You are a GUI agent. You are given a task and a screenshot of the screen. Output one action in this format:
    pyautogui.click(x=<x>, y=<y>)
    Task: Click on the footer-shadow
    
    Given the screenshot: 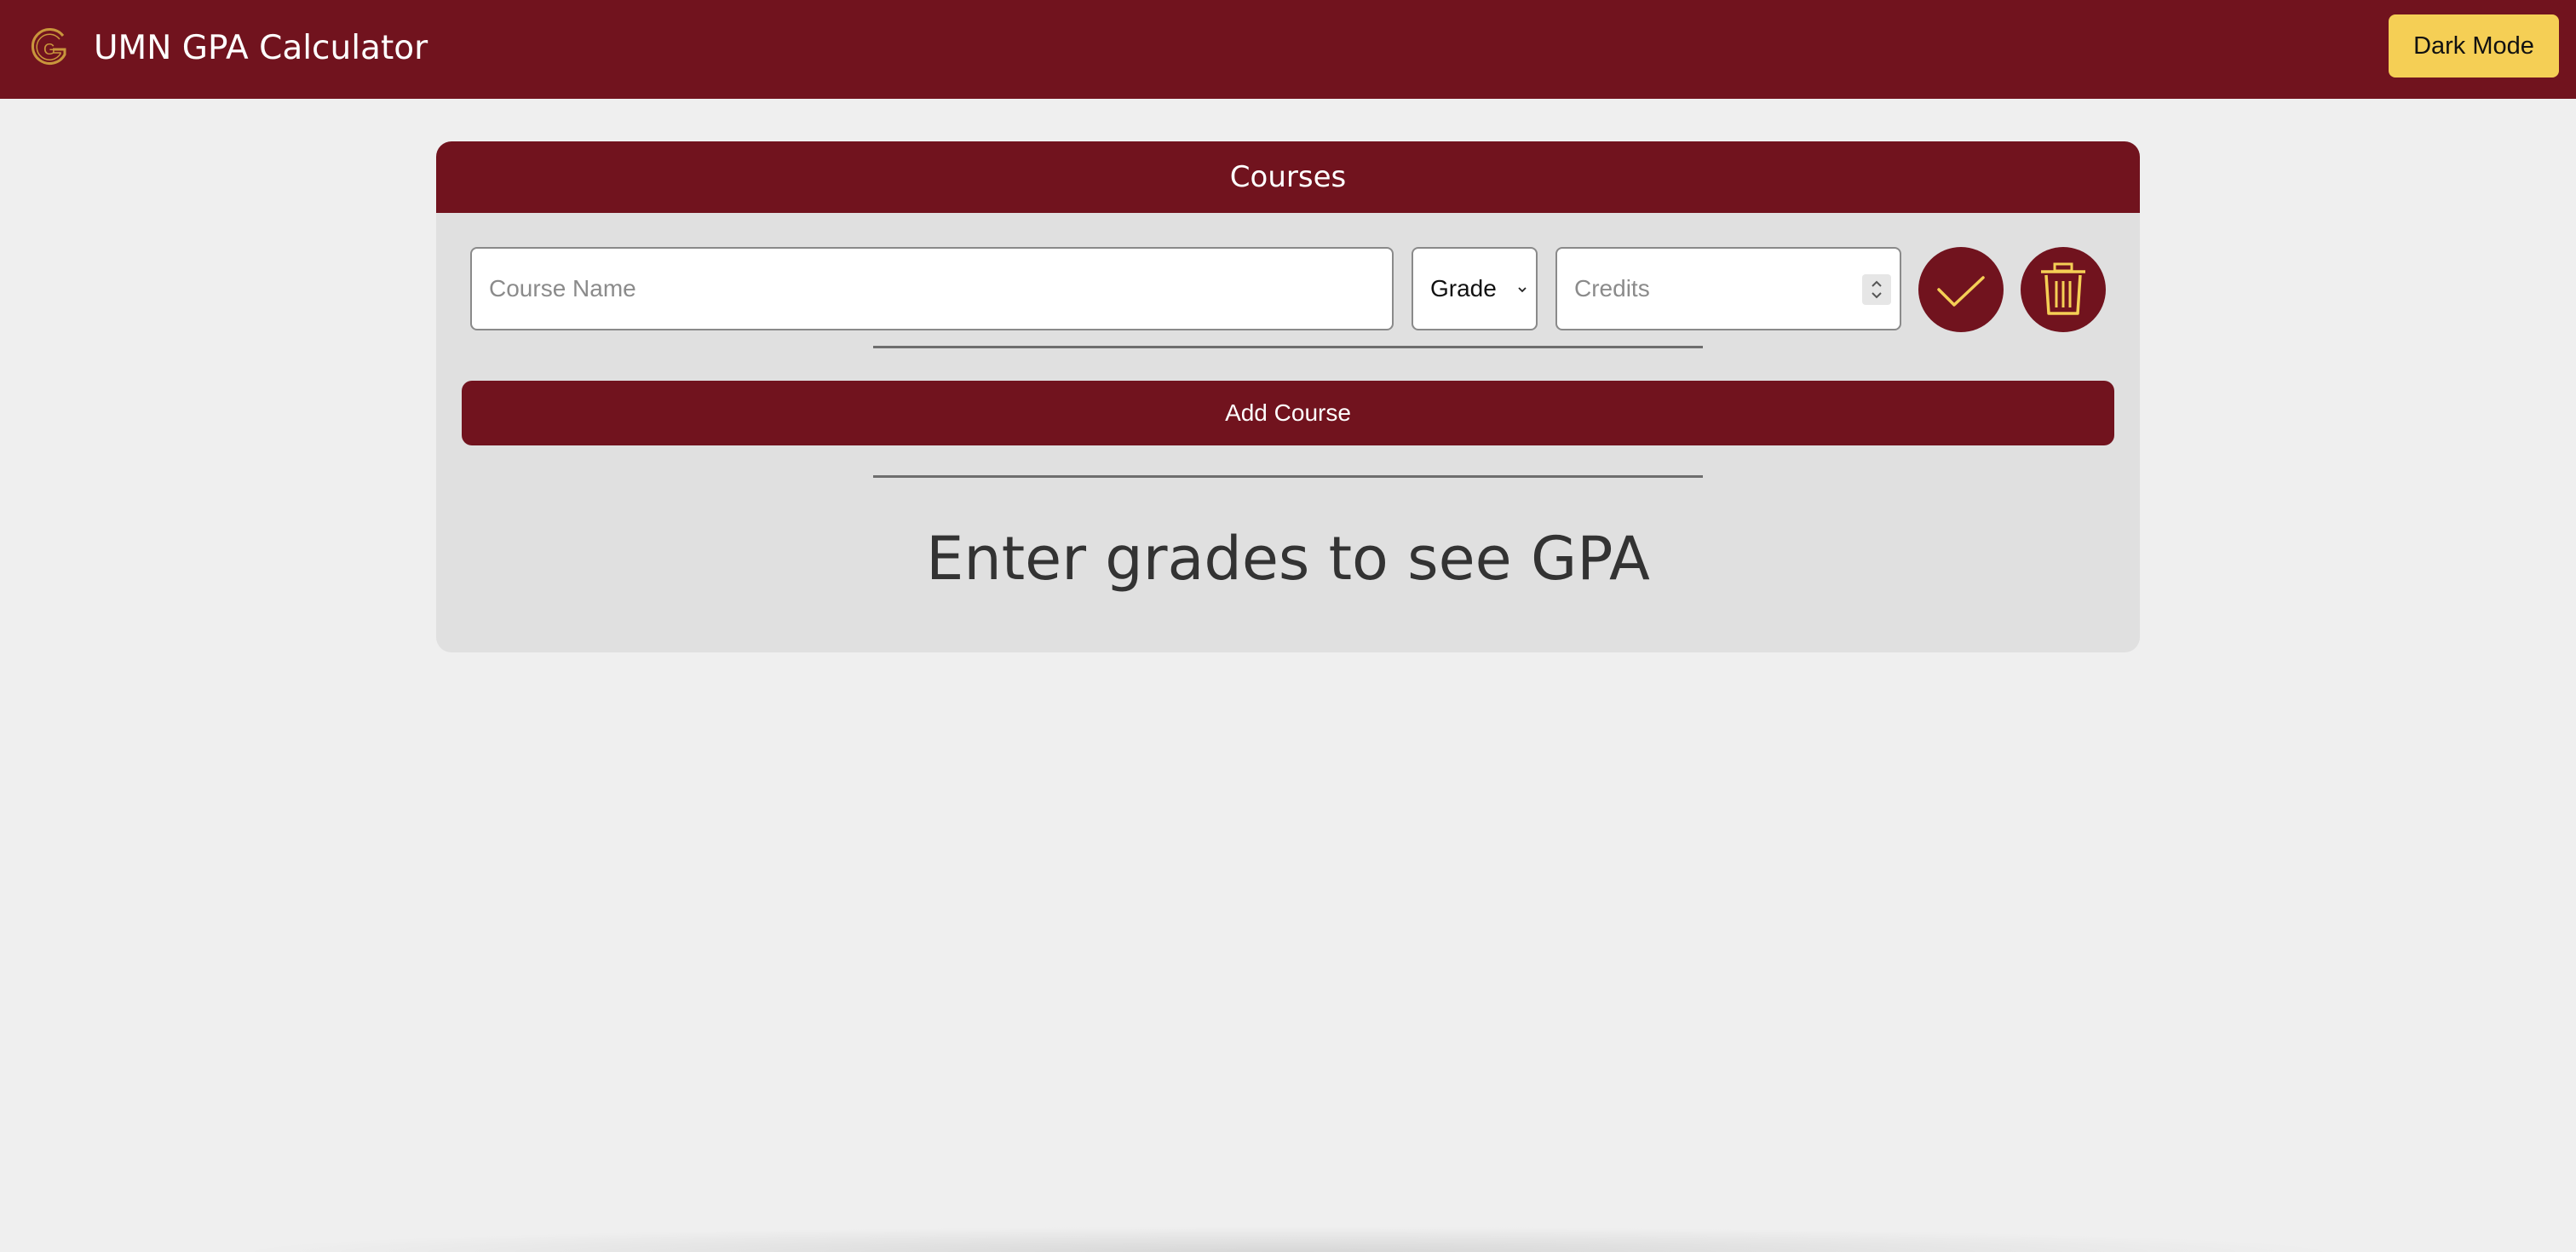 What is the action you would take?
    pyautogui.click(x=1288, y=1239)
    